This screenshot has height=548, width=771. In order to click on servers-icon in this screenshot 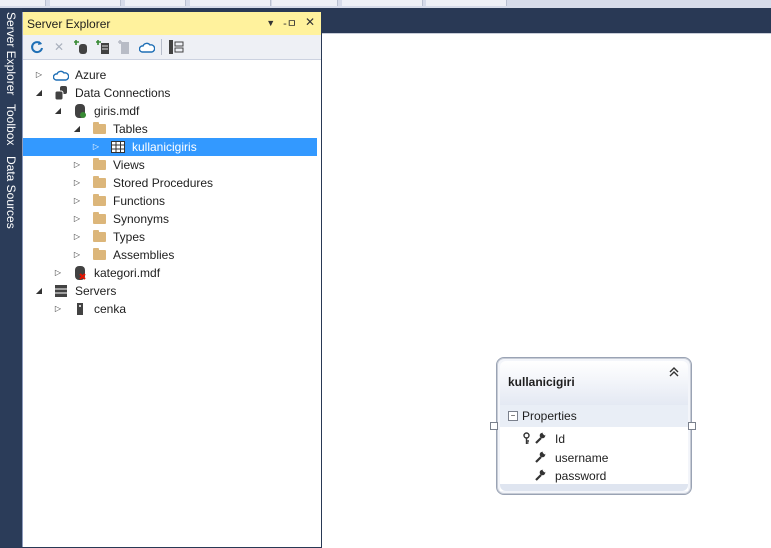, I will do `click(61, 291)`.